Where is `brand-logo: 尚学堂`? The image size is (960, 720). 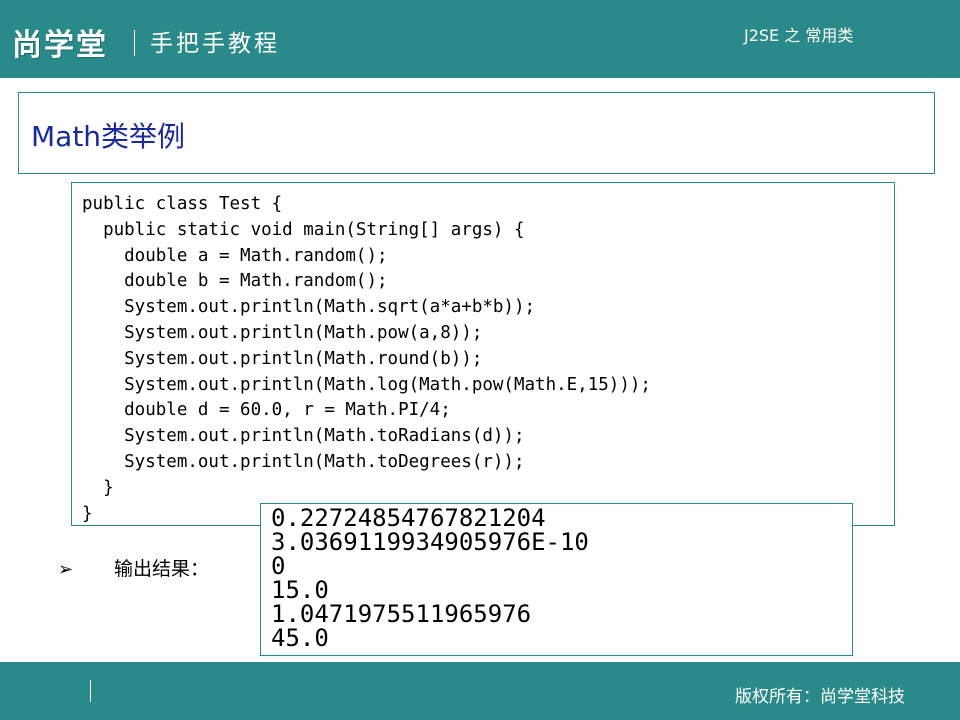 brand-logo: 尚学堂 is located at coordinates (60, 45).